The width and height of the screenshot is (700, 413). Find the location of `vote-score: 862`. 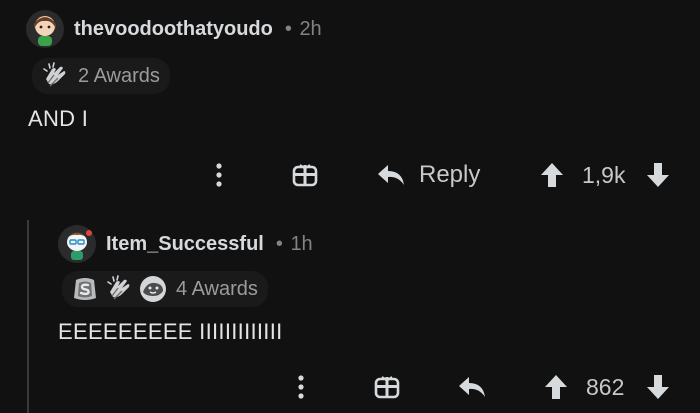

vote-score: 862 is located at coordinates (605, 387).